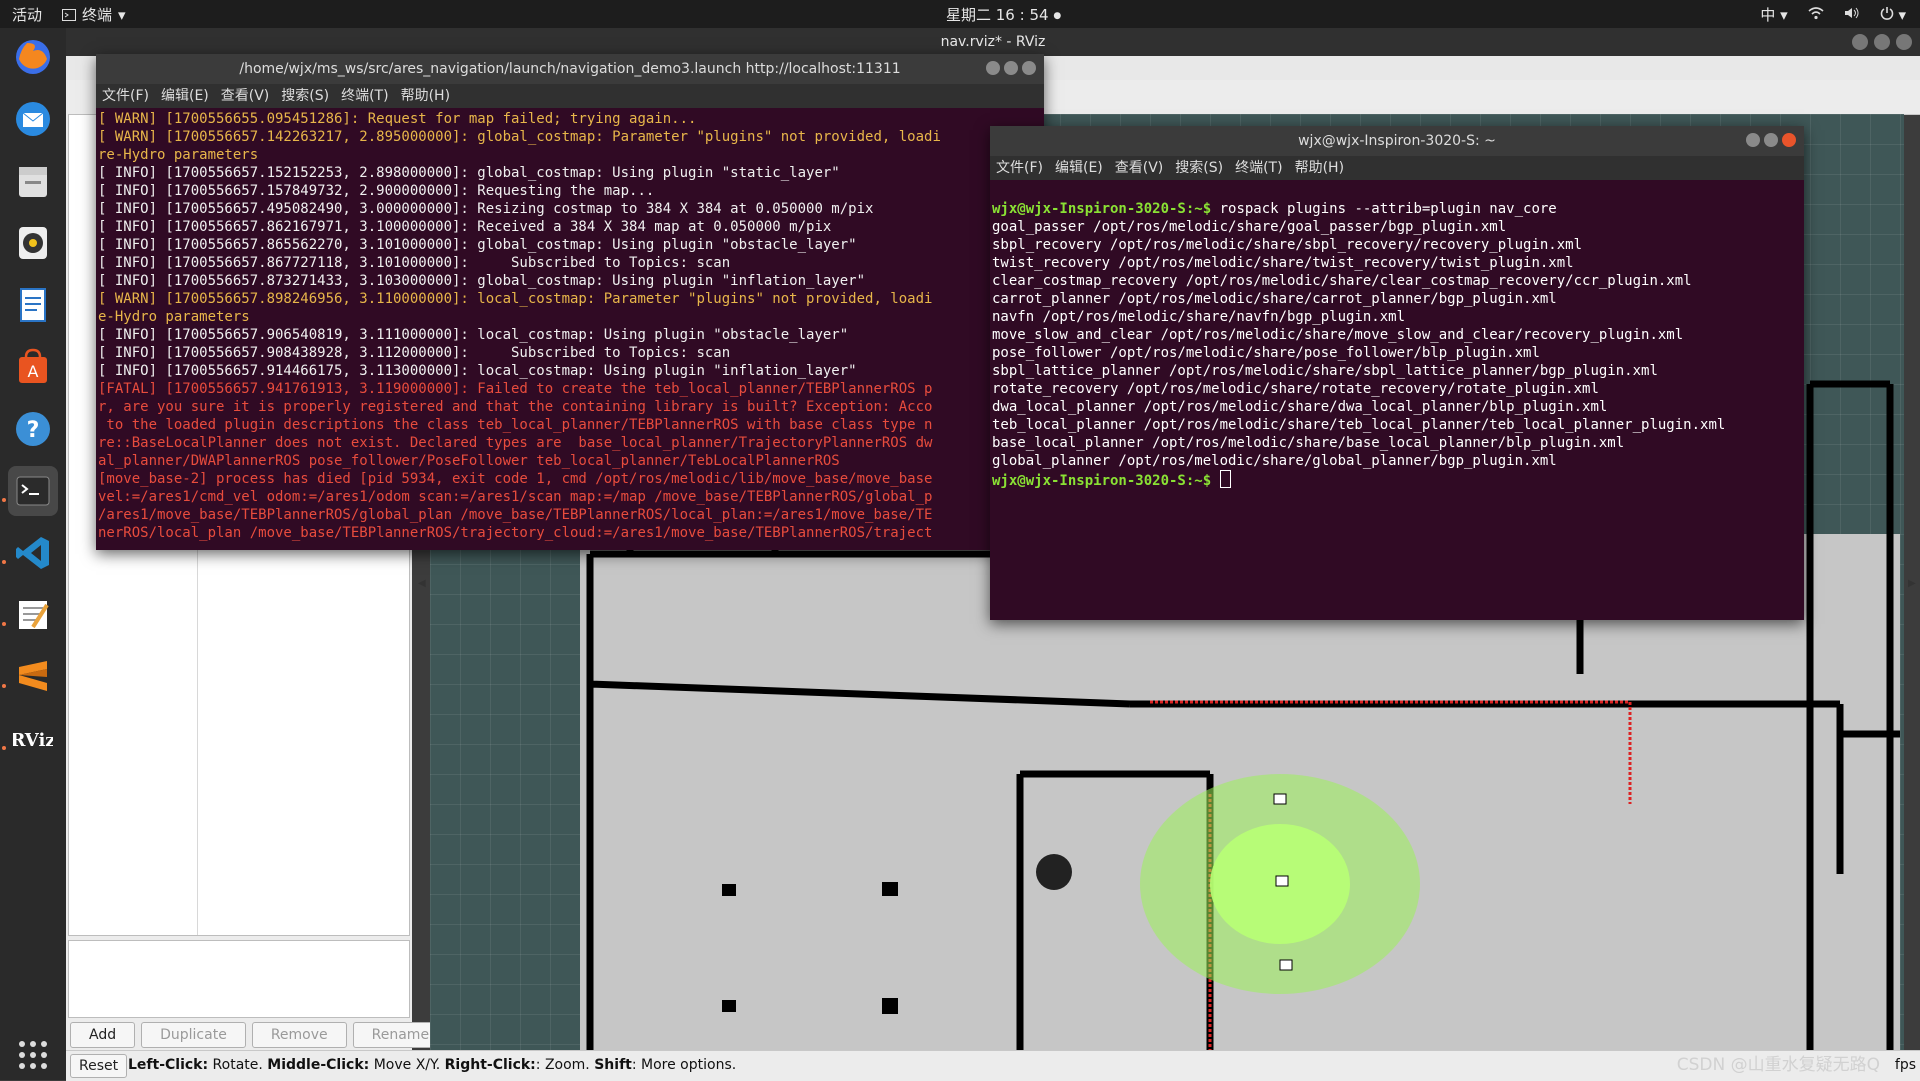 This screenshot has height=1081, width=1920. Describe the element at coordinates (1773, 14) in the screenshot. I see `input-method-indicator: 中 ▾` at that location.